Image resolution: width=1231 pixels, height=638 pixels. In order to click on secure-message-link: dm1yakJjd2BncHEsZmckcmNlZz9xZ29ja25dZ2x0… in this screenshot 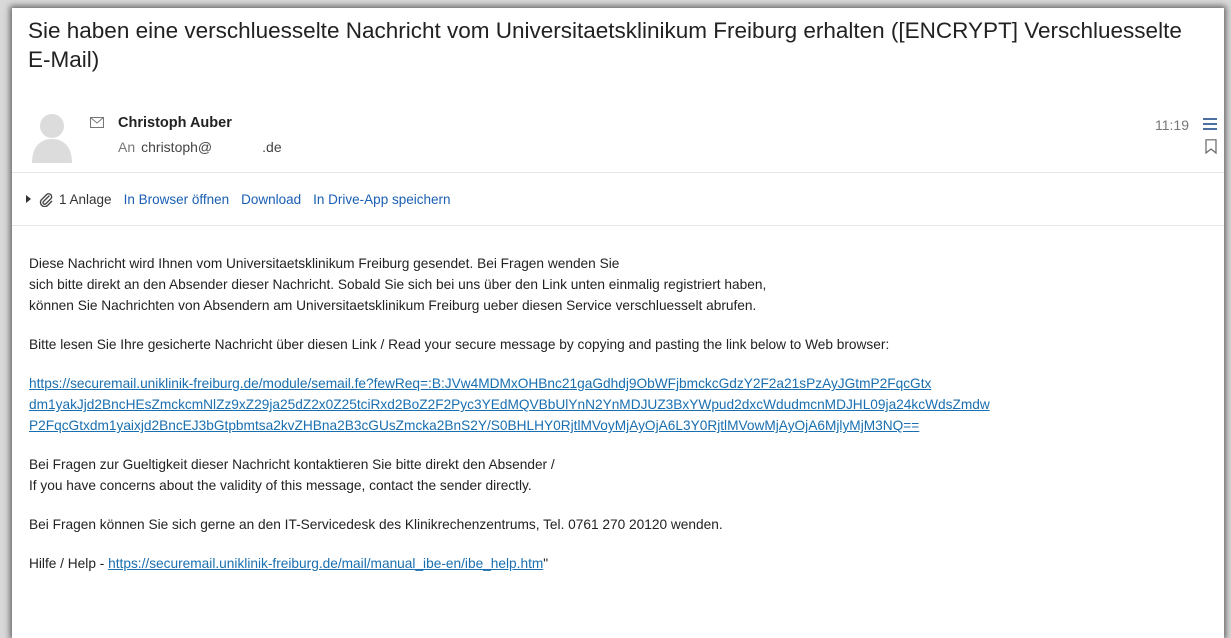, I will do `click(619, 404)`.